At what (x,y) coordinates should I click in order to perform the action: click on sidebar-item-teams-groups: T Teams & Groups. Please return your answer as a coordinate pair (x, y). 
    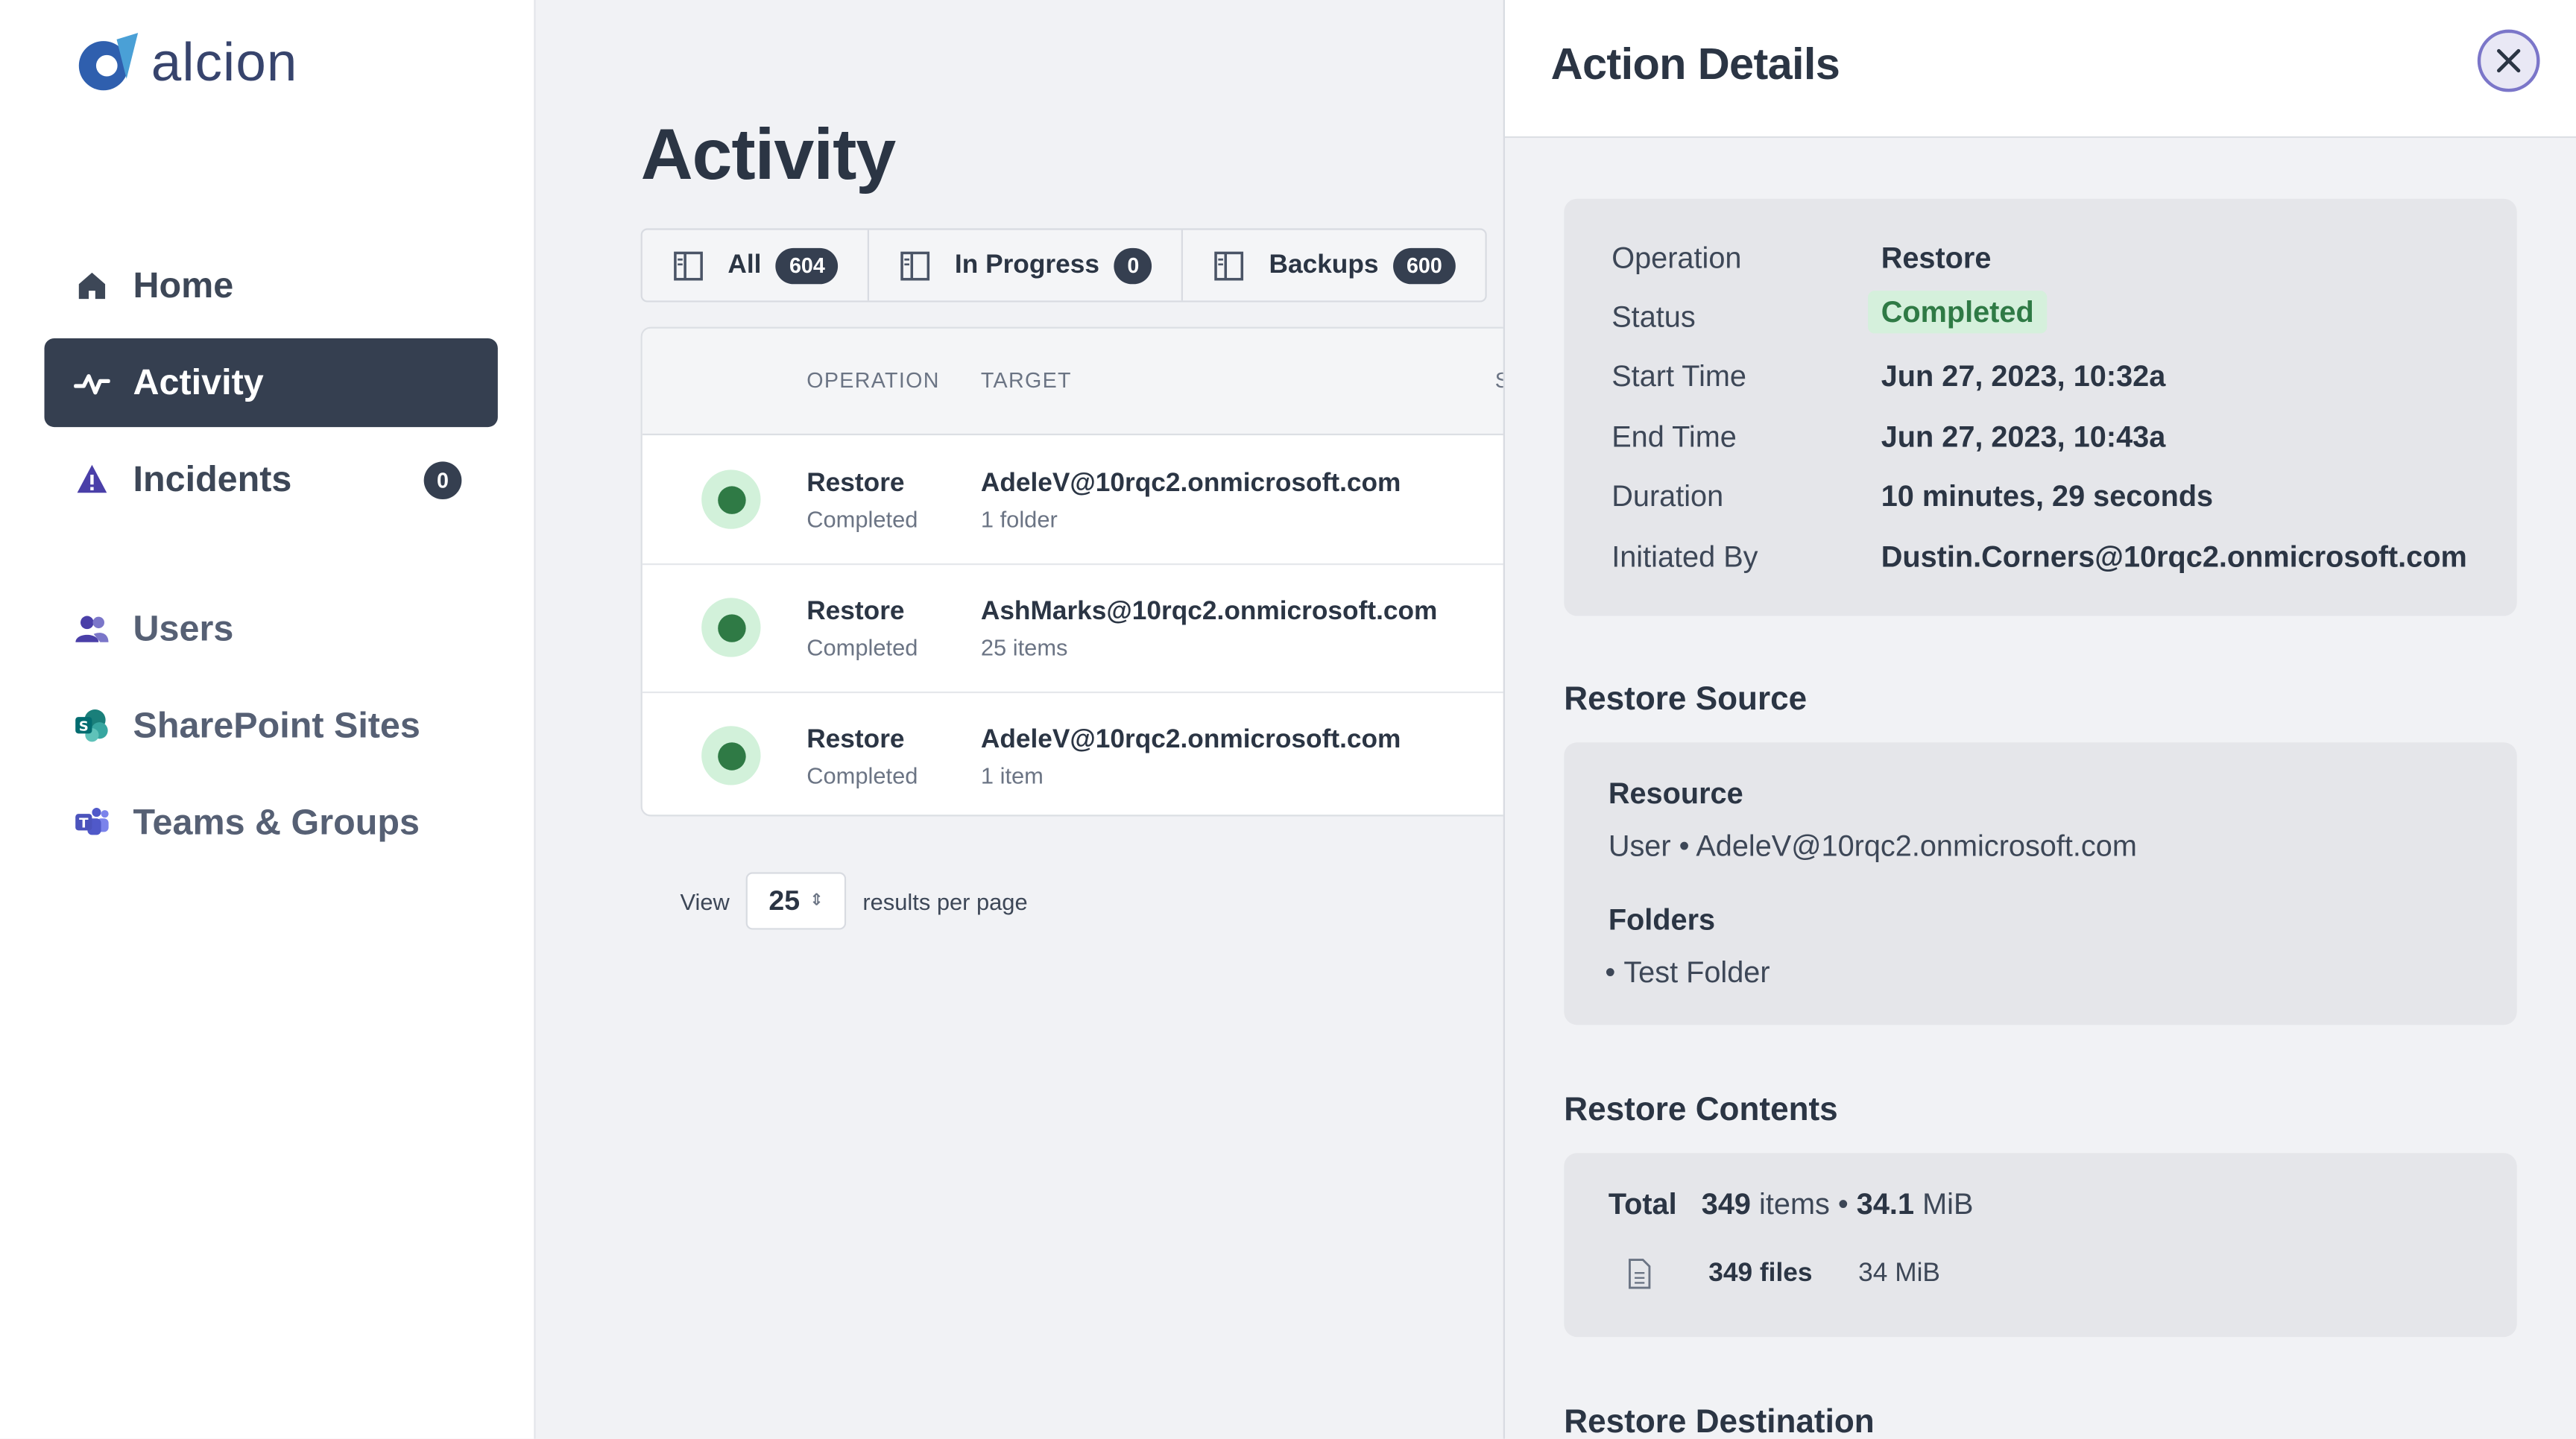
    Looking at the image, I should click on (271, 823).